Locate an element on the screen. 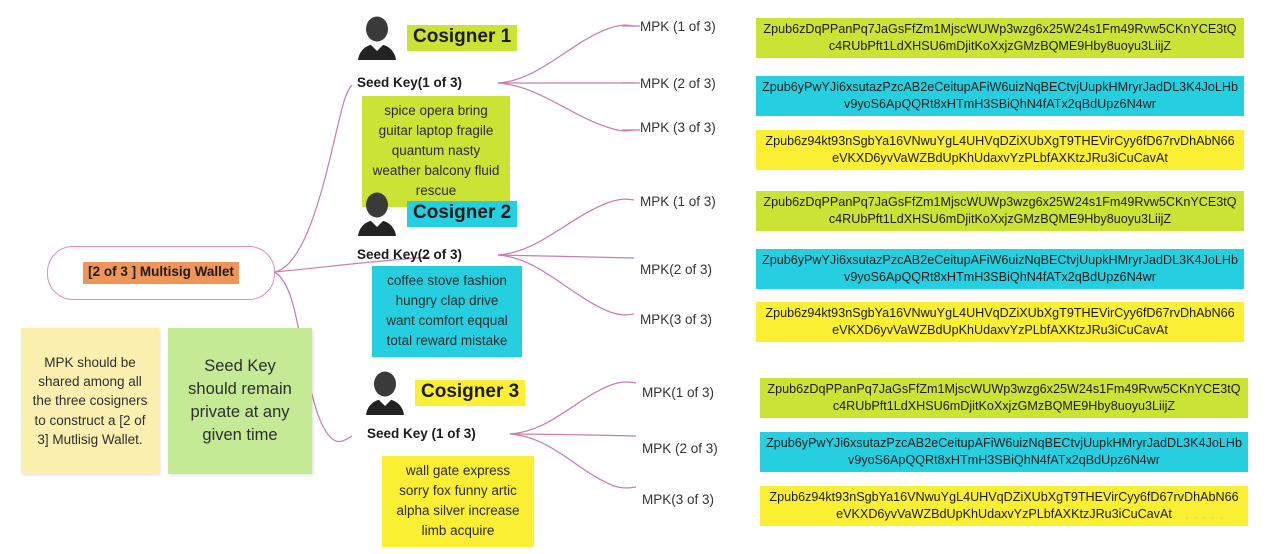  cosigner-1-mpk-2-label: MPK (2 of 3) is located at coordinates (678, 83).